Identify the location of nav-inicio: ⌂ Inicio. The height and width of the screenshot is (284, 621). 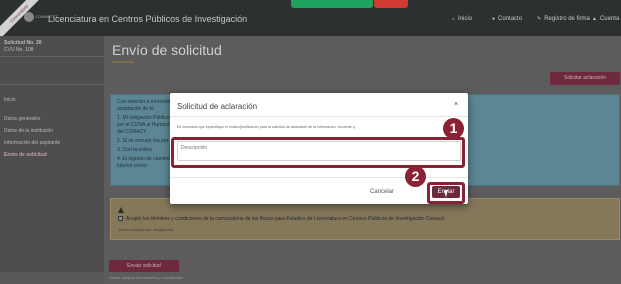
(462, 19).